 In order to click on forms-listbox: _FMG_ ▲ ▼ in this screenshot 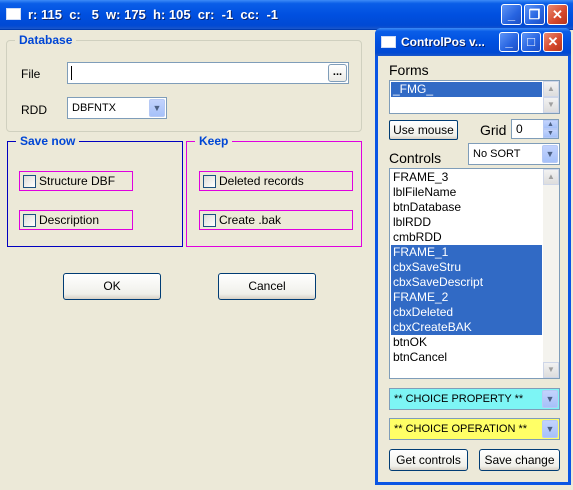, I will do `click(474, 97)`.